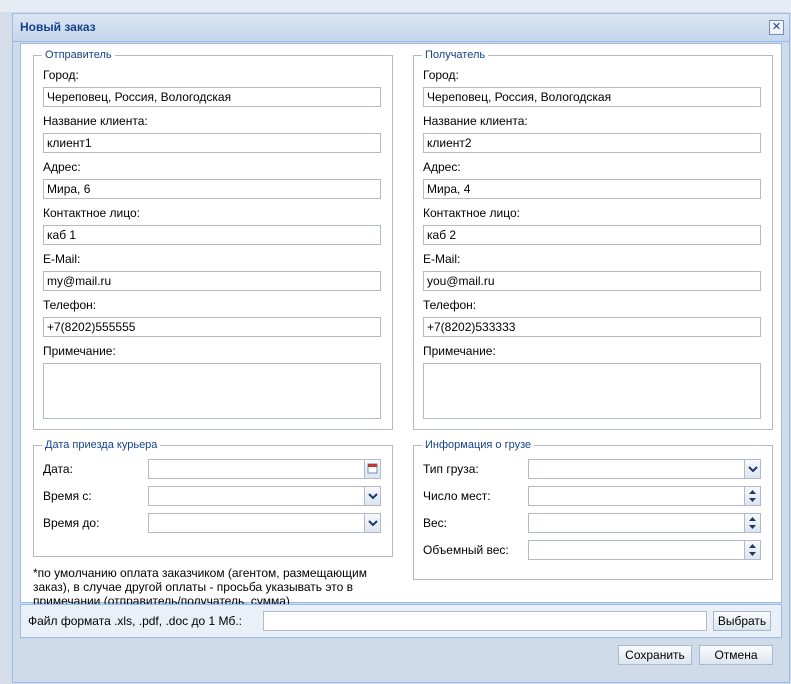 This screenshot has height=684, width=791. What do you see at coordinates (485, 621) in the screenshot?
I see `file-path-field` at bounding box center [485, 621].